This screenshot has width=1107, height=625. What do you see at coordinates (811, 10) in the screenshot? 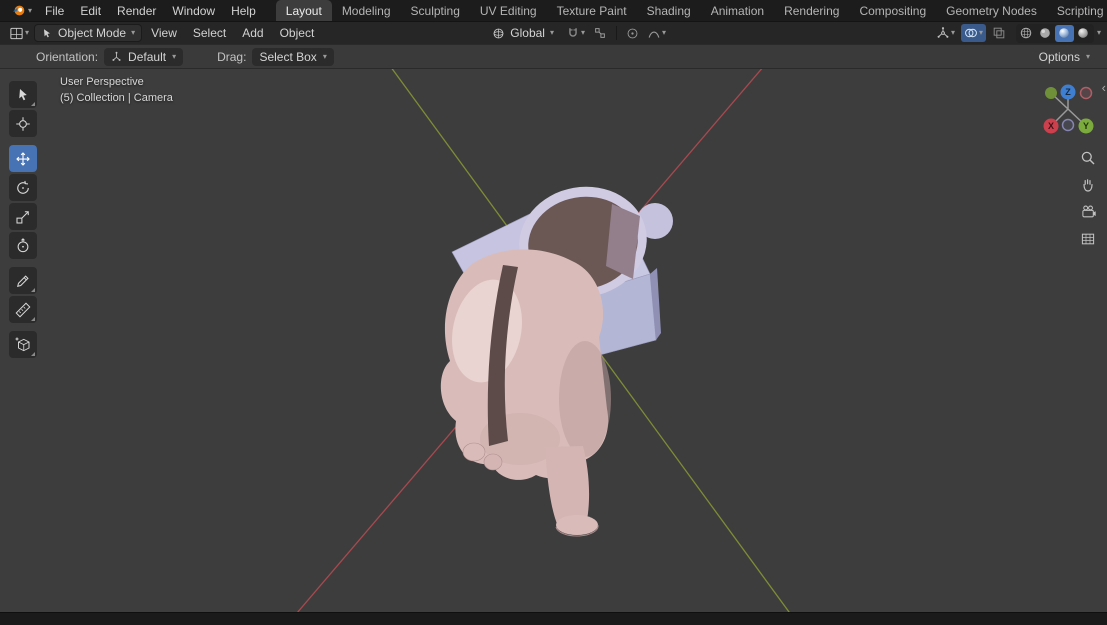
I see `tab-rendering: Rendering` at bounding box center [811, 10].